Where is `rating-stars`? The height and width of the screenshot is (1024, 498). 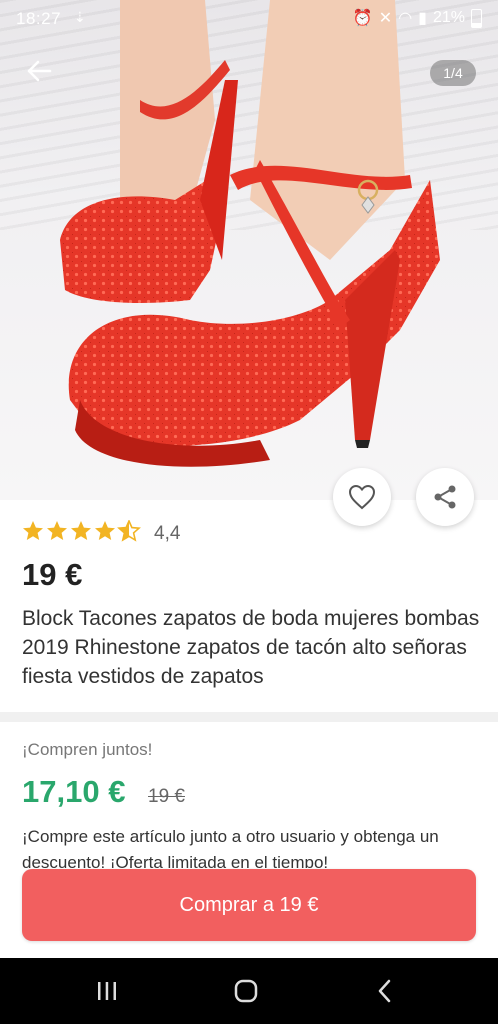
rating-stars is located at coordinates (83, 533).